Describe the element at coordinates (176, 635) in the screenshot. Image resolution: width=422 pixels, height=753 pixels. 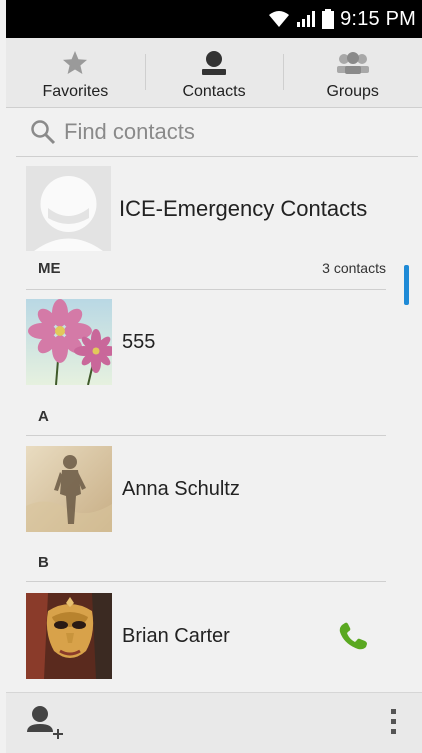
I see `contact-name: Brian Carter` at that location.